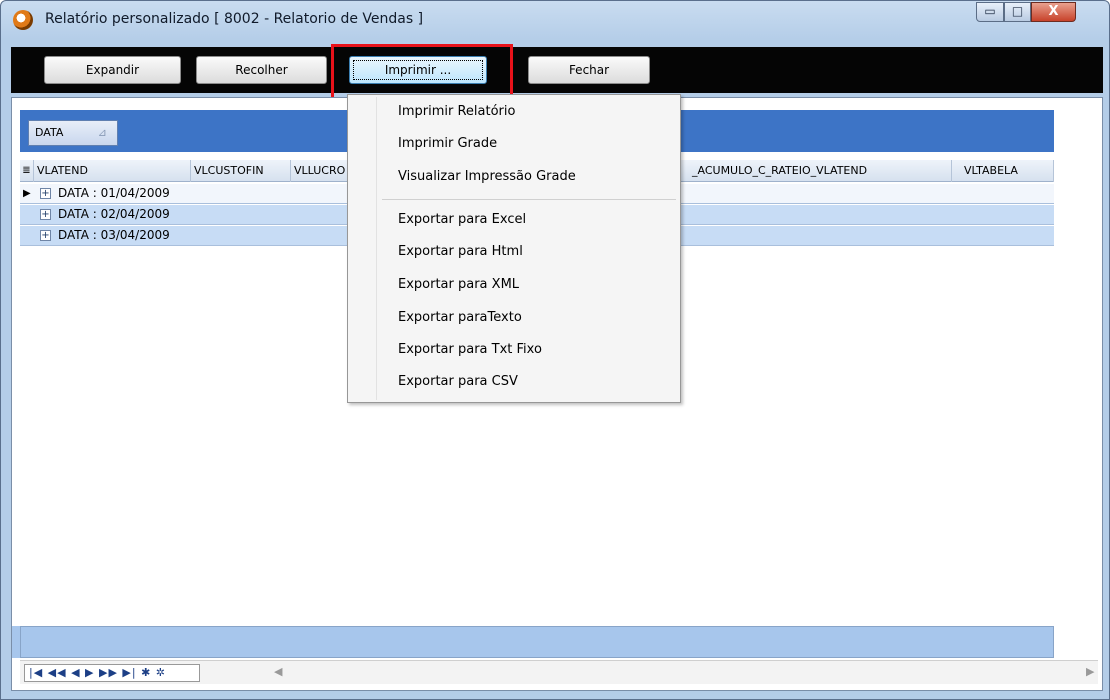 The image size is (1110, 700). What do you see at coordinates (447, 143) in the screenshot?
I see `menu-item-imprimir-grade: Imprimir Grade` at bounding box center [447, 143].